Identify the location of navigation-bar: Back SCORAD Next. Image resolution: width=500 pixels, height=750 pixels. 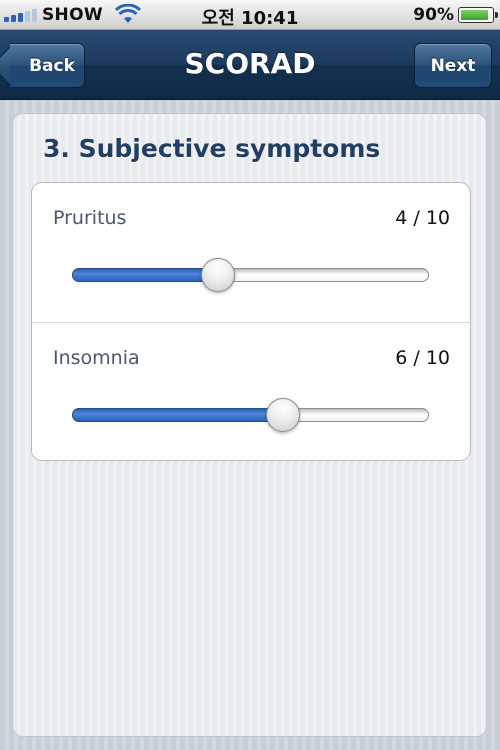
(250, 65).